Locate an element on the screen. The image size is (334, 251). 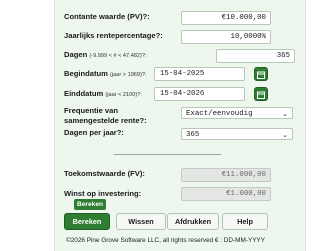
end-date-input: 15-04-2026 is located at coordinates (199, 94).